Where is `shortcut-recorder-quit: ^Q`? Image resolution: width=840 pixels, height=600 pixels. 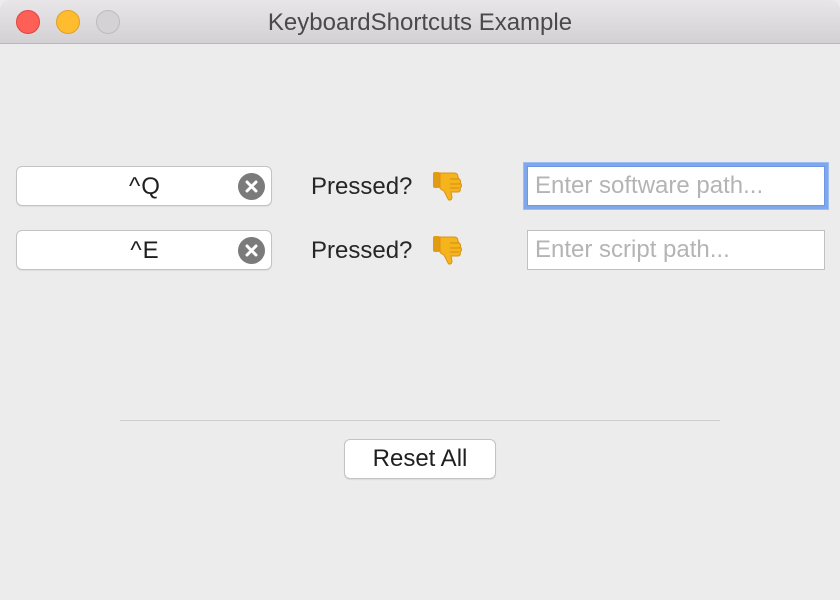 shortcut-recorder-quit: ^Q is located at coordinates (144, 186).